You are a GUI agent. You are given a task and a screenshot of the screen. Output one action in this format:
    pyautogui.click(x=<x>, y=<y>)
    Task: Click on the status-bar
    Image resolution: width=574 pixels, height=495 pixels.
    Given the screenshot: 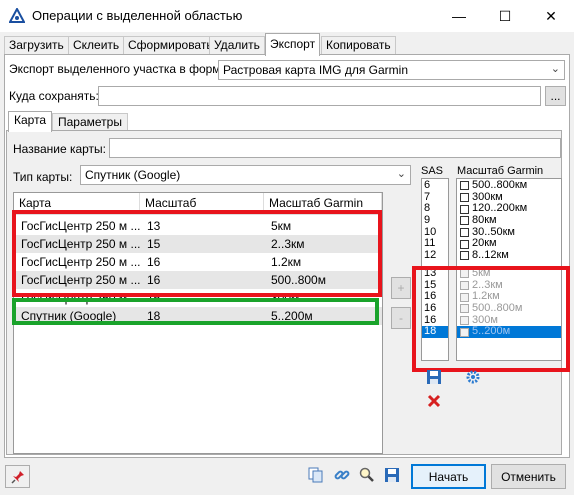 What is the action you would take?
    pyautogui.click(x=287, y=477)
    